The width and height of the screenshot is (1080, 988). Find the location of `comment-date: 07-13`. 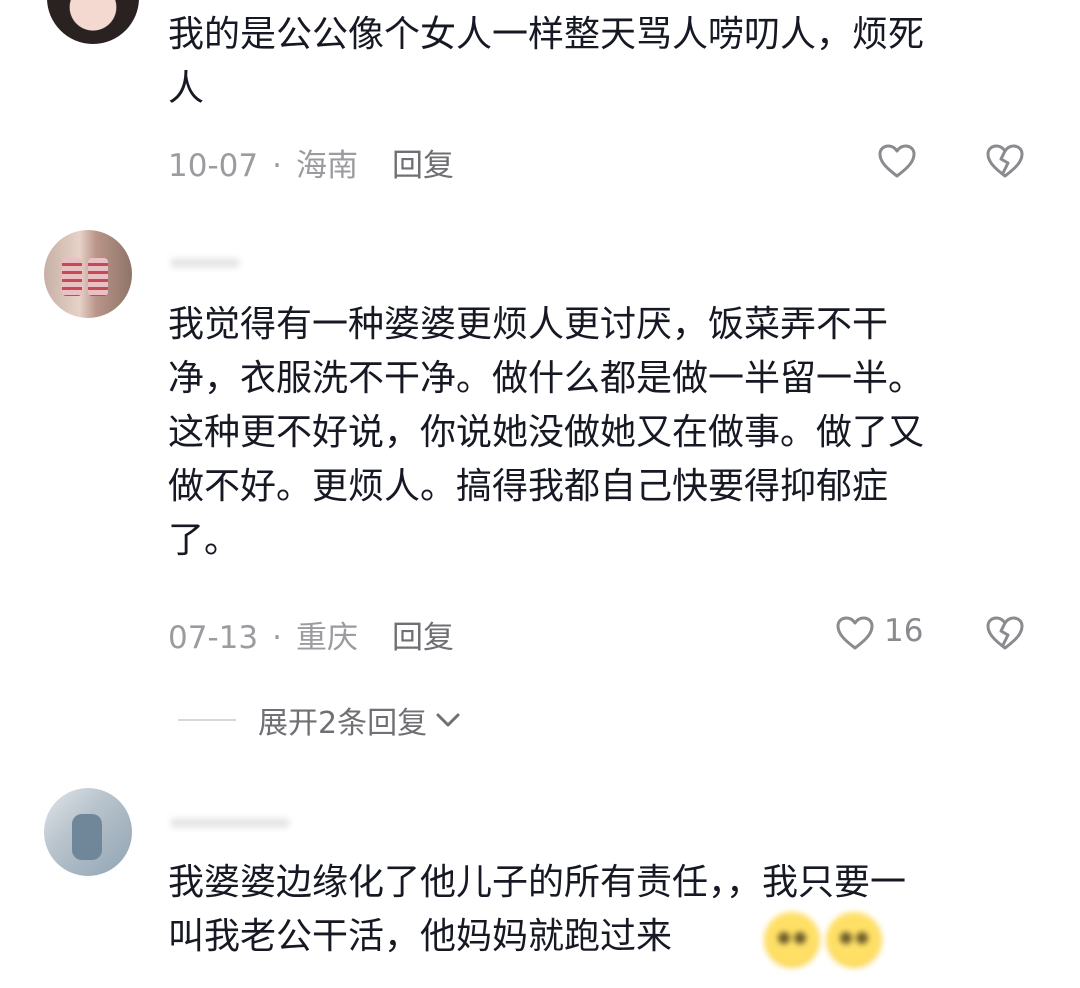

comment-date: 07-13 is located at coordinates (213, 638).